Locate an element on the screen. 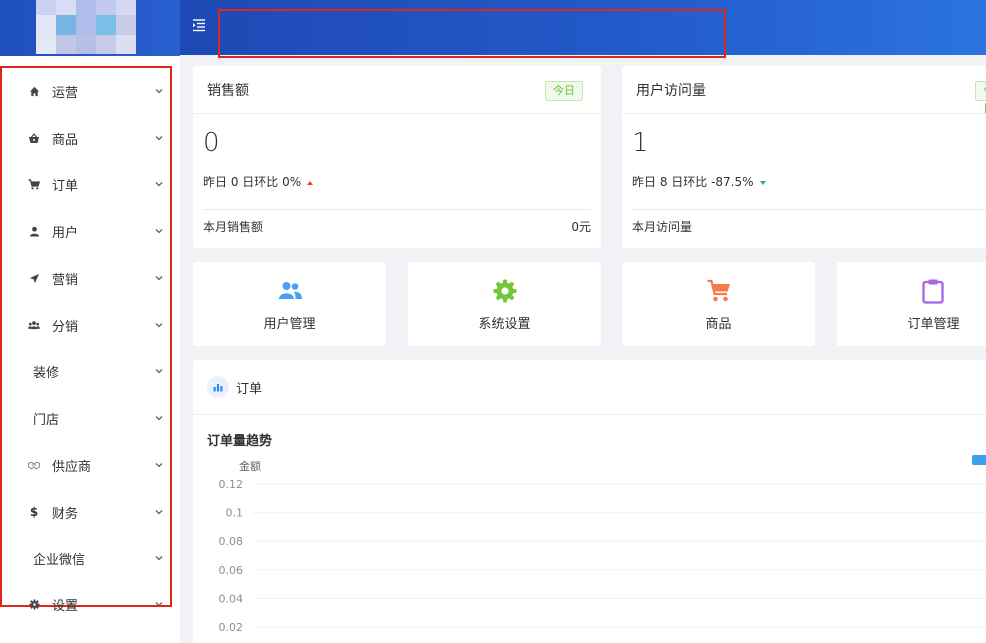 This screenshot has width=986, height=643. foot-label: 本月销售额 is located at coordinates (233, 227).